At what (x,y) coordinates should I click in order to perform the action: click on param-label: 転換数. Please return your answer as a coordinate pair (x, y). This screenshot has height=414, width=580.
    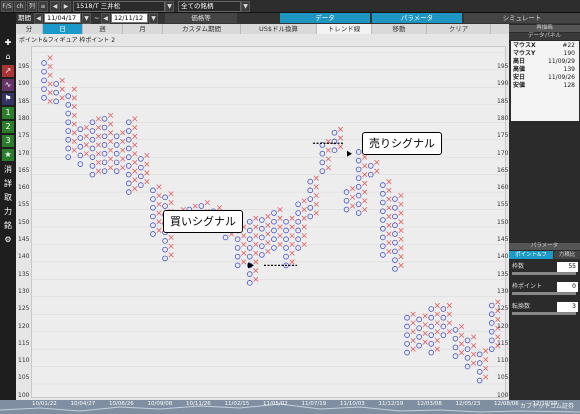
    Looking at the image, I should click on (521, 306).